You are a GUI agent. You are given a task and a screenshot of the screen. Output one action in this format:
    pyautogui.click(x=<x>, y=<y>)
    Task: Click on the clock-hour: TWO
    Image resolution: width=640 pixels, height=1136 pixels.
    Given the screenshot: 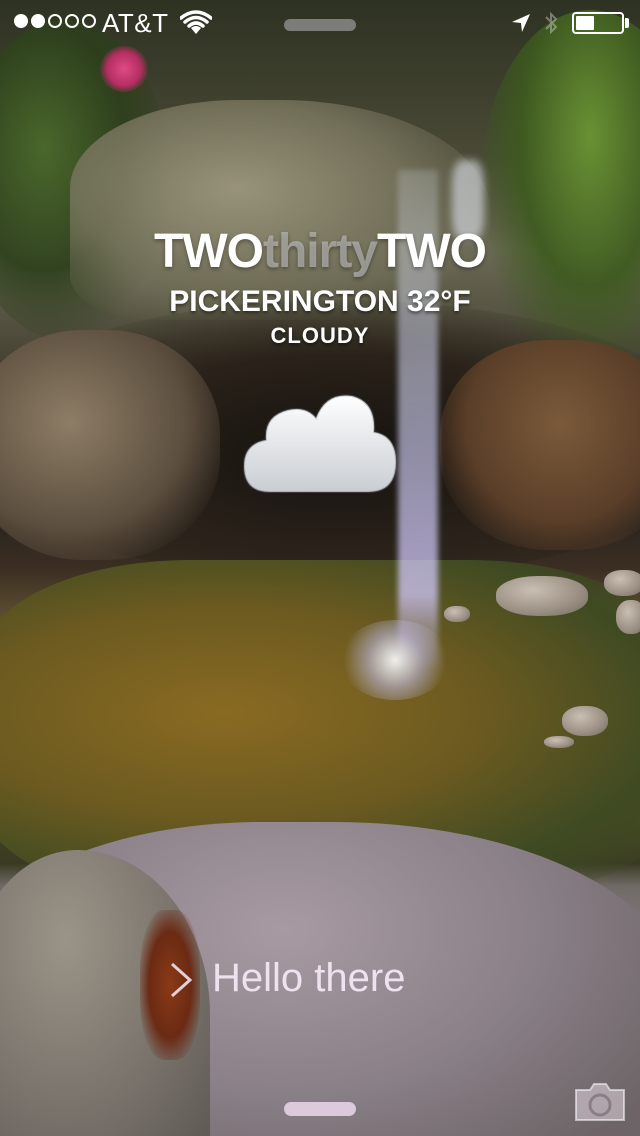 What is the action you would take?
    pyautogui.click(x=209, y=251)
    